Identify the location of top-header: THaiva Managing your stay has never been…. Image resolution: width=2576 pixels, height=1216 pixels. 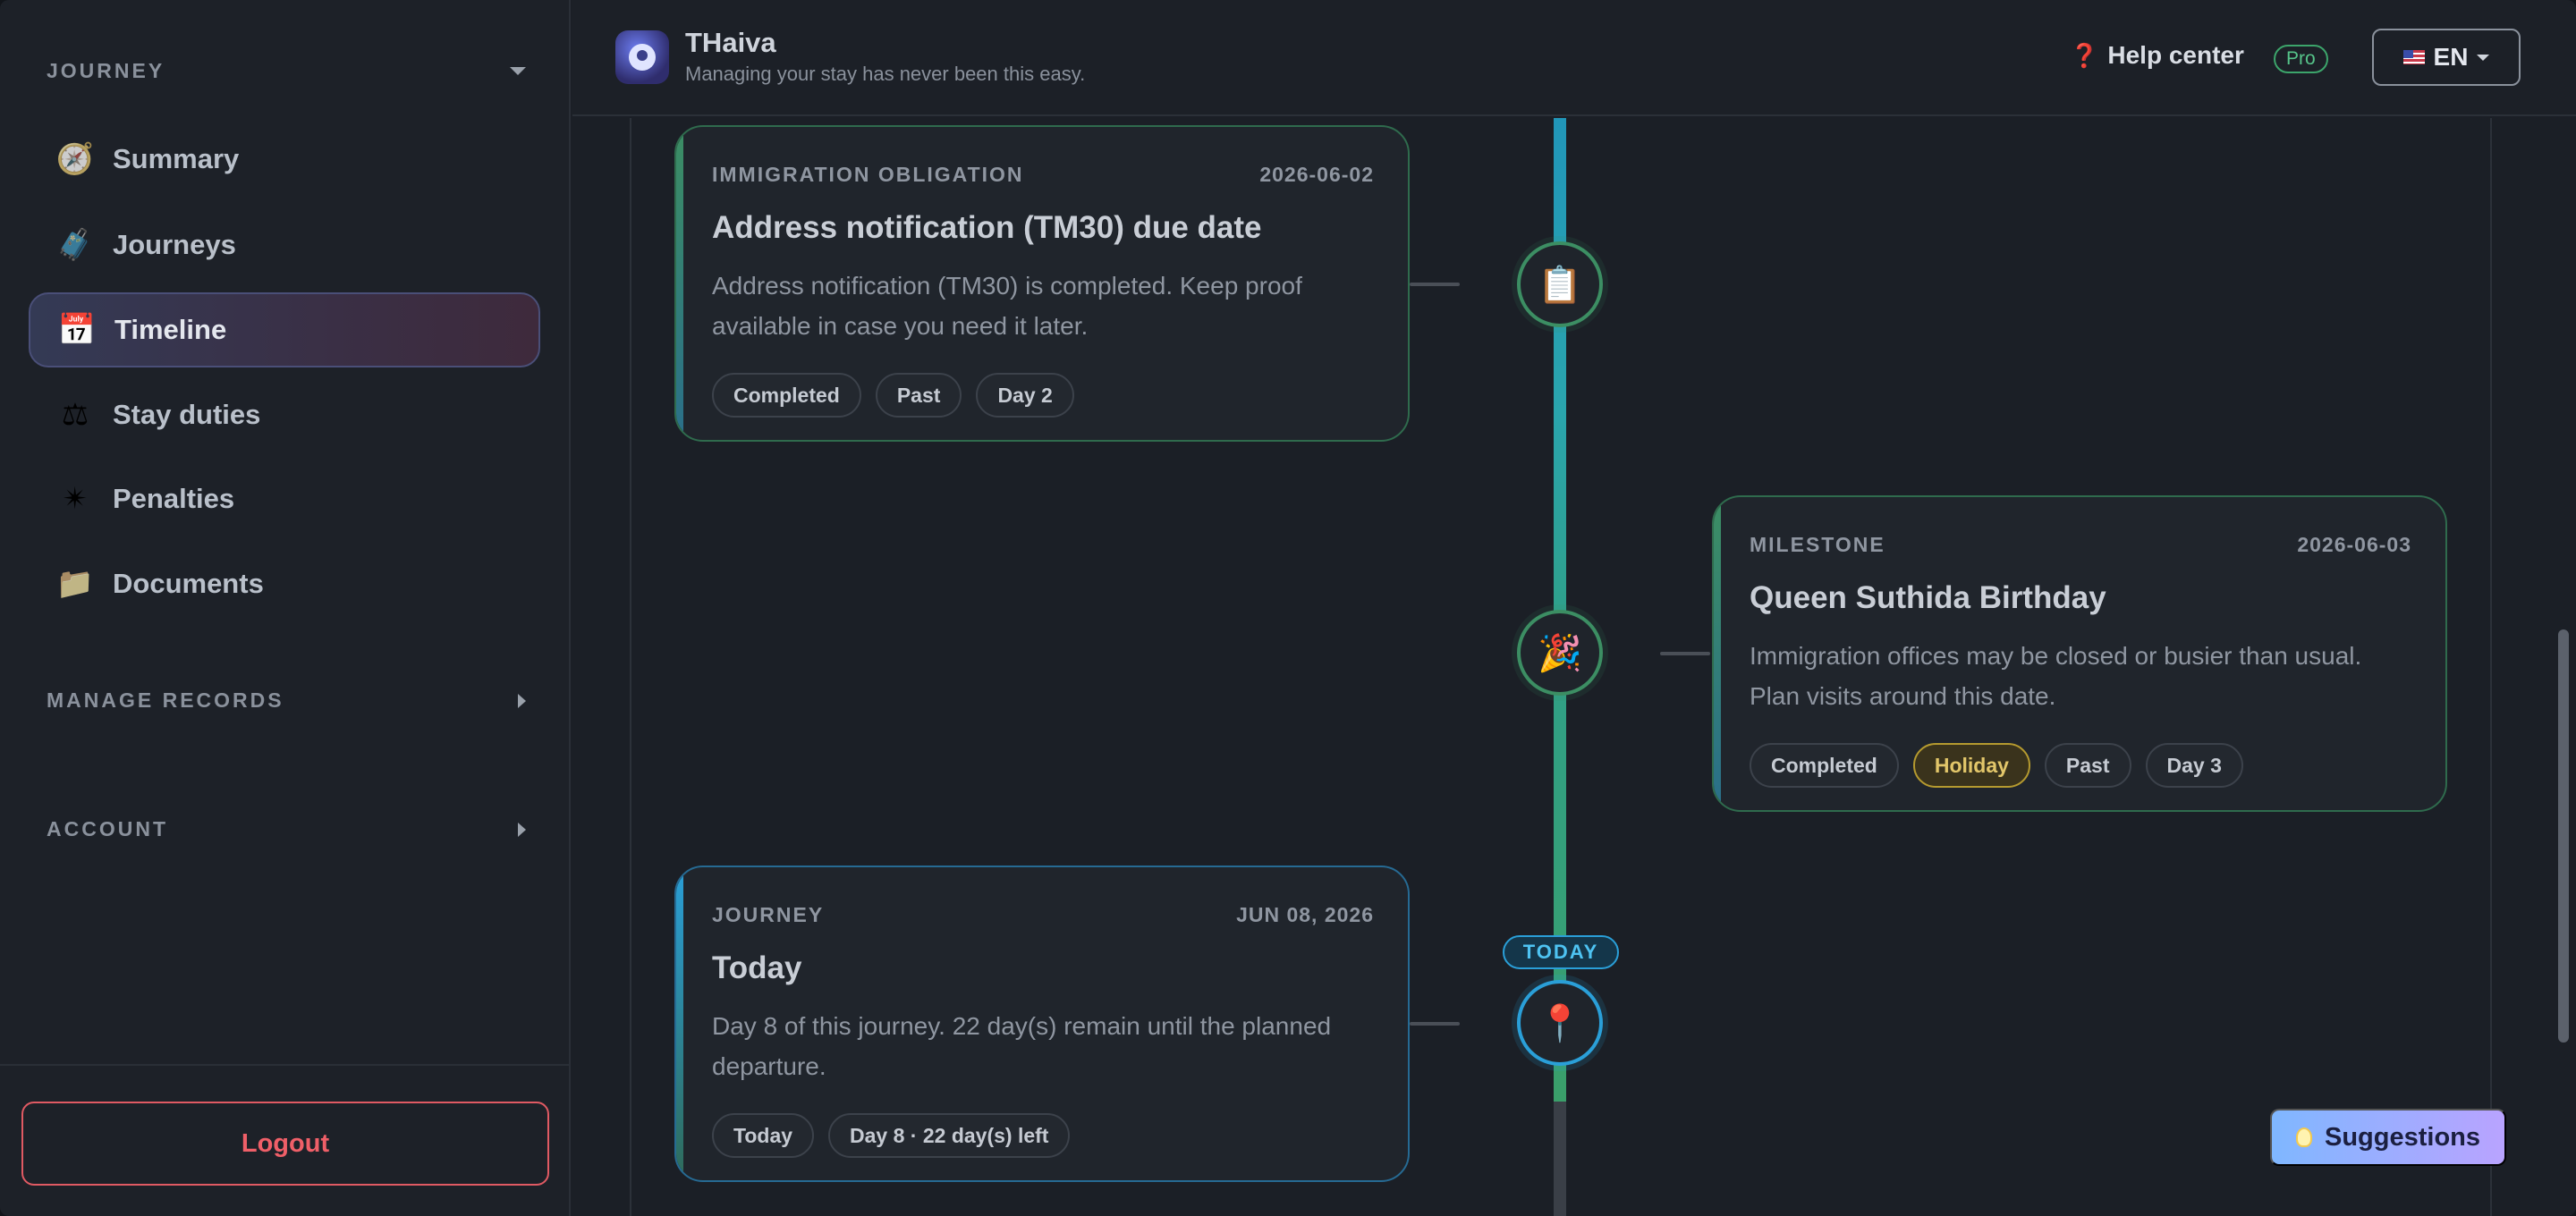
(1574, 58).